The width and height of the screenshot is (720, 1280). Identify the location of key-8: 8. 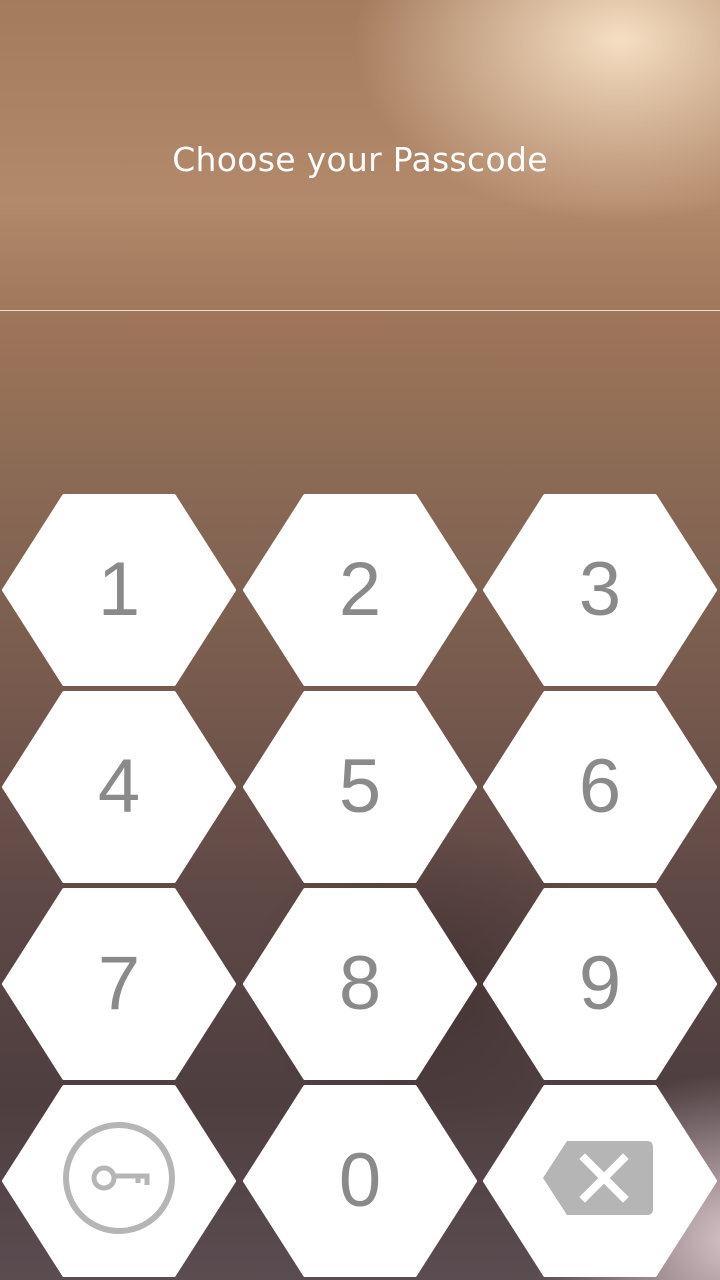
(360, 984).